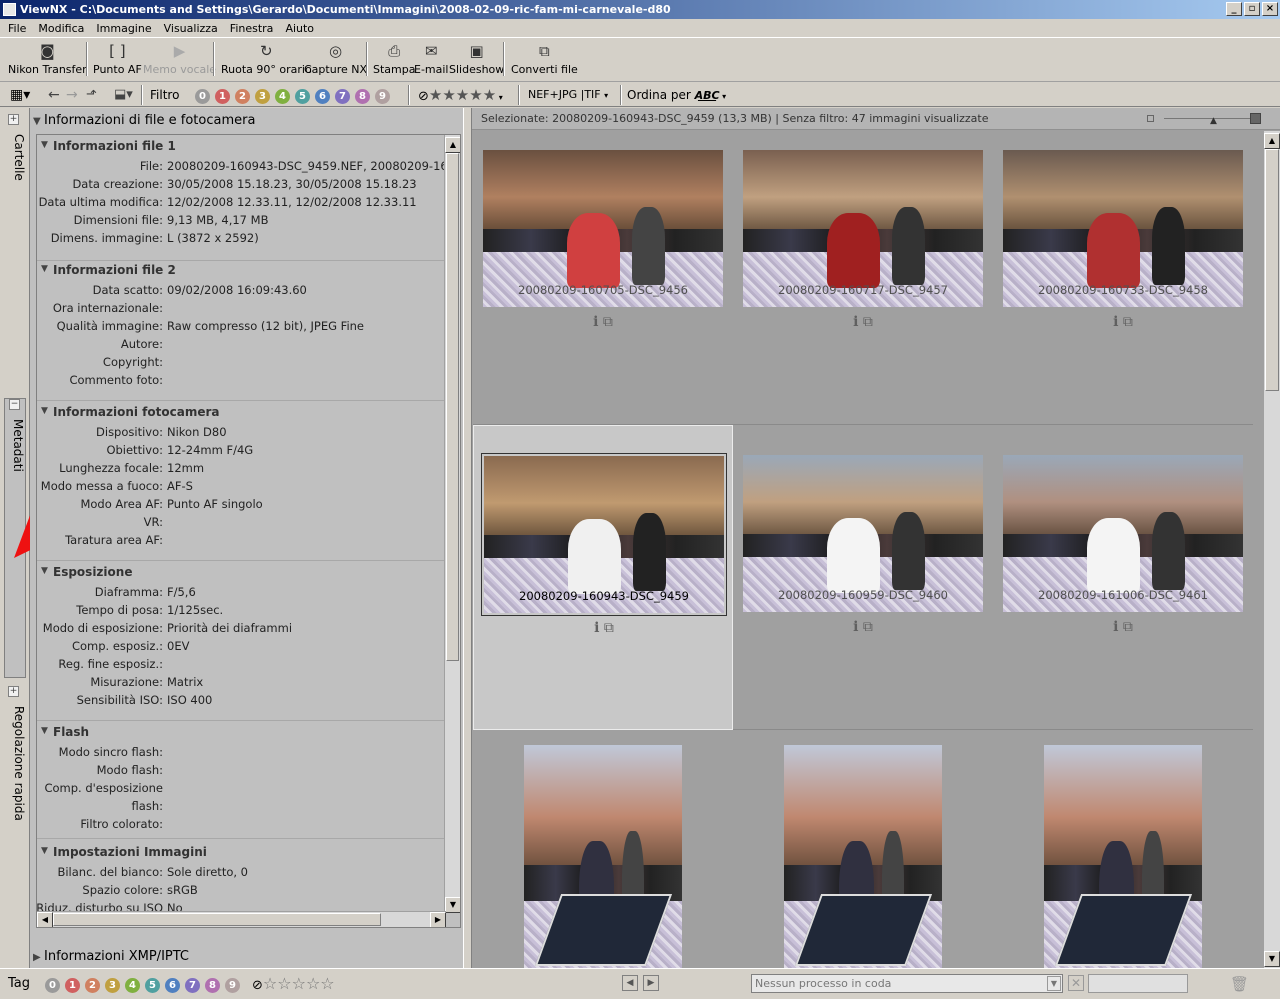 The image size is (1280, 999). I want to click on label-7-button: 7, so click(342, 96).